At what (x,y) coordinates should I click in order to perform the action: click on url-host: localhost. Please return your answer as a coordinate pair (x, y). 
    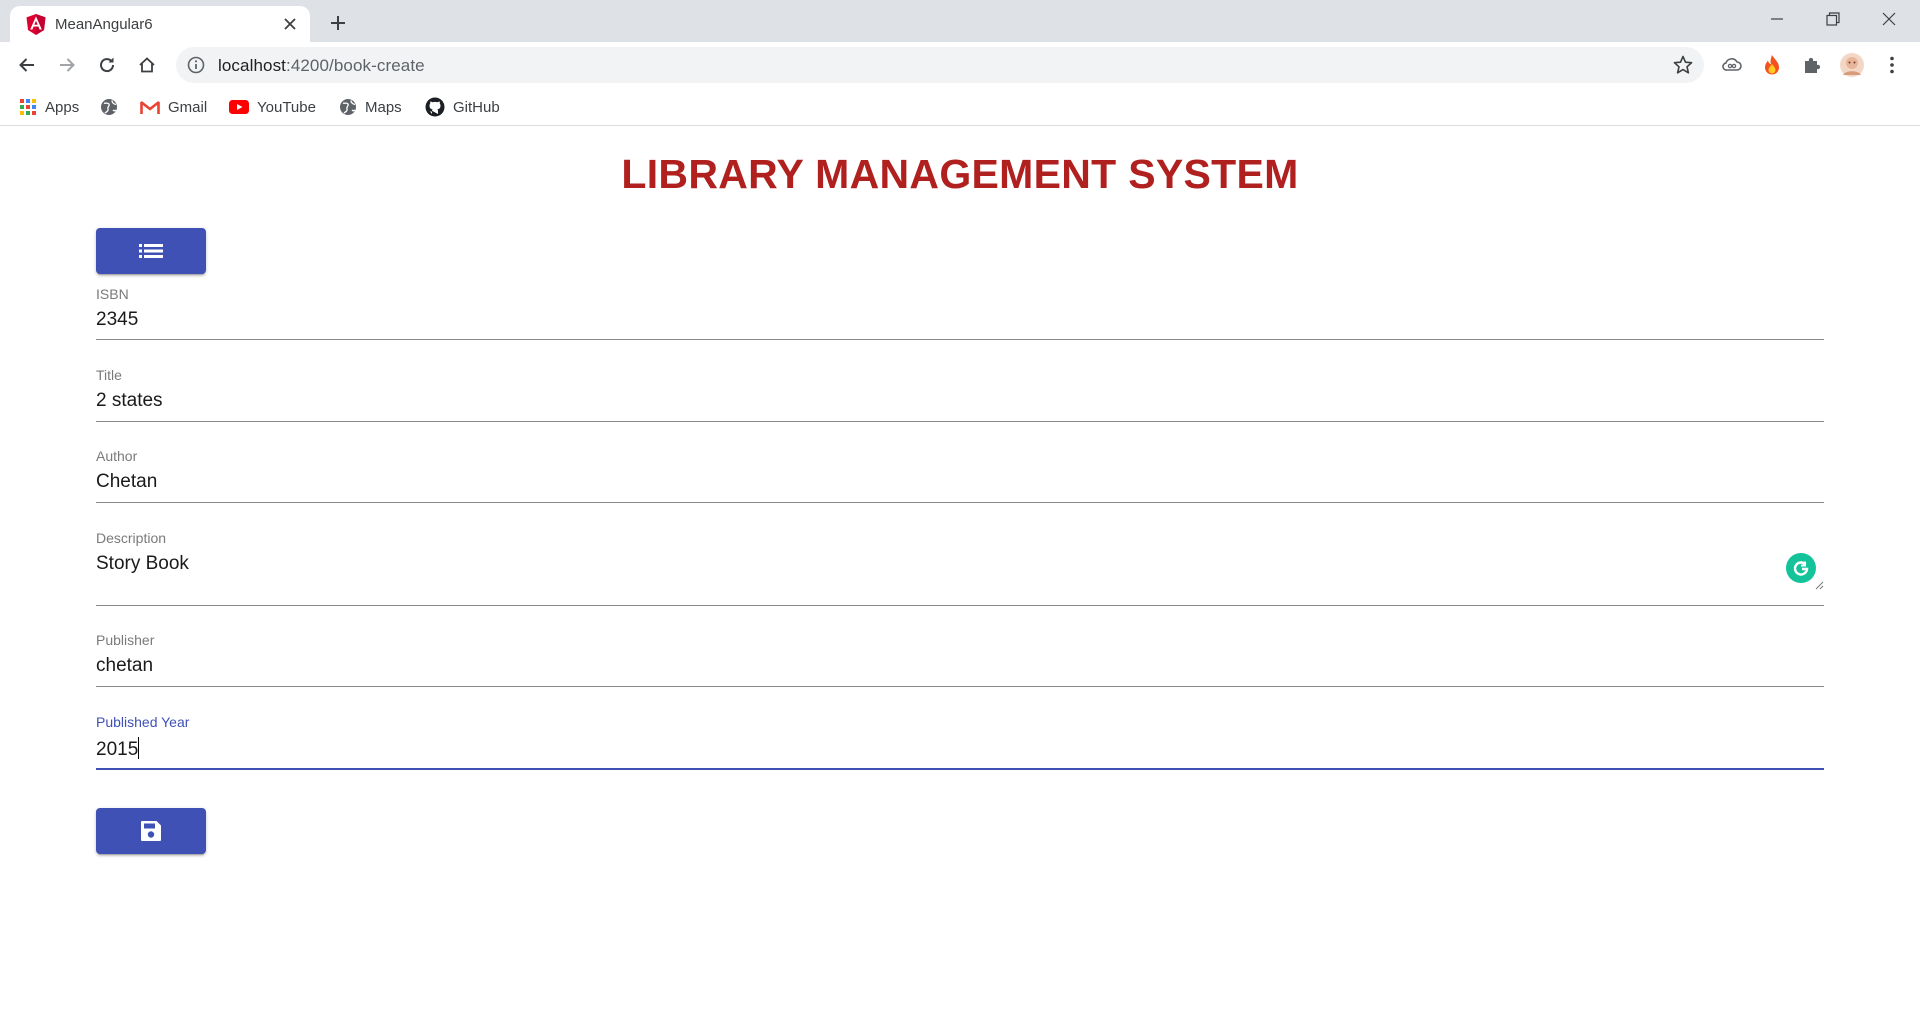
    Looking at the image, I should click on (252, 65).